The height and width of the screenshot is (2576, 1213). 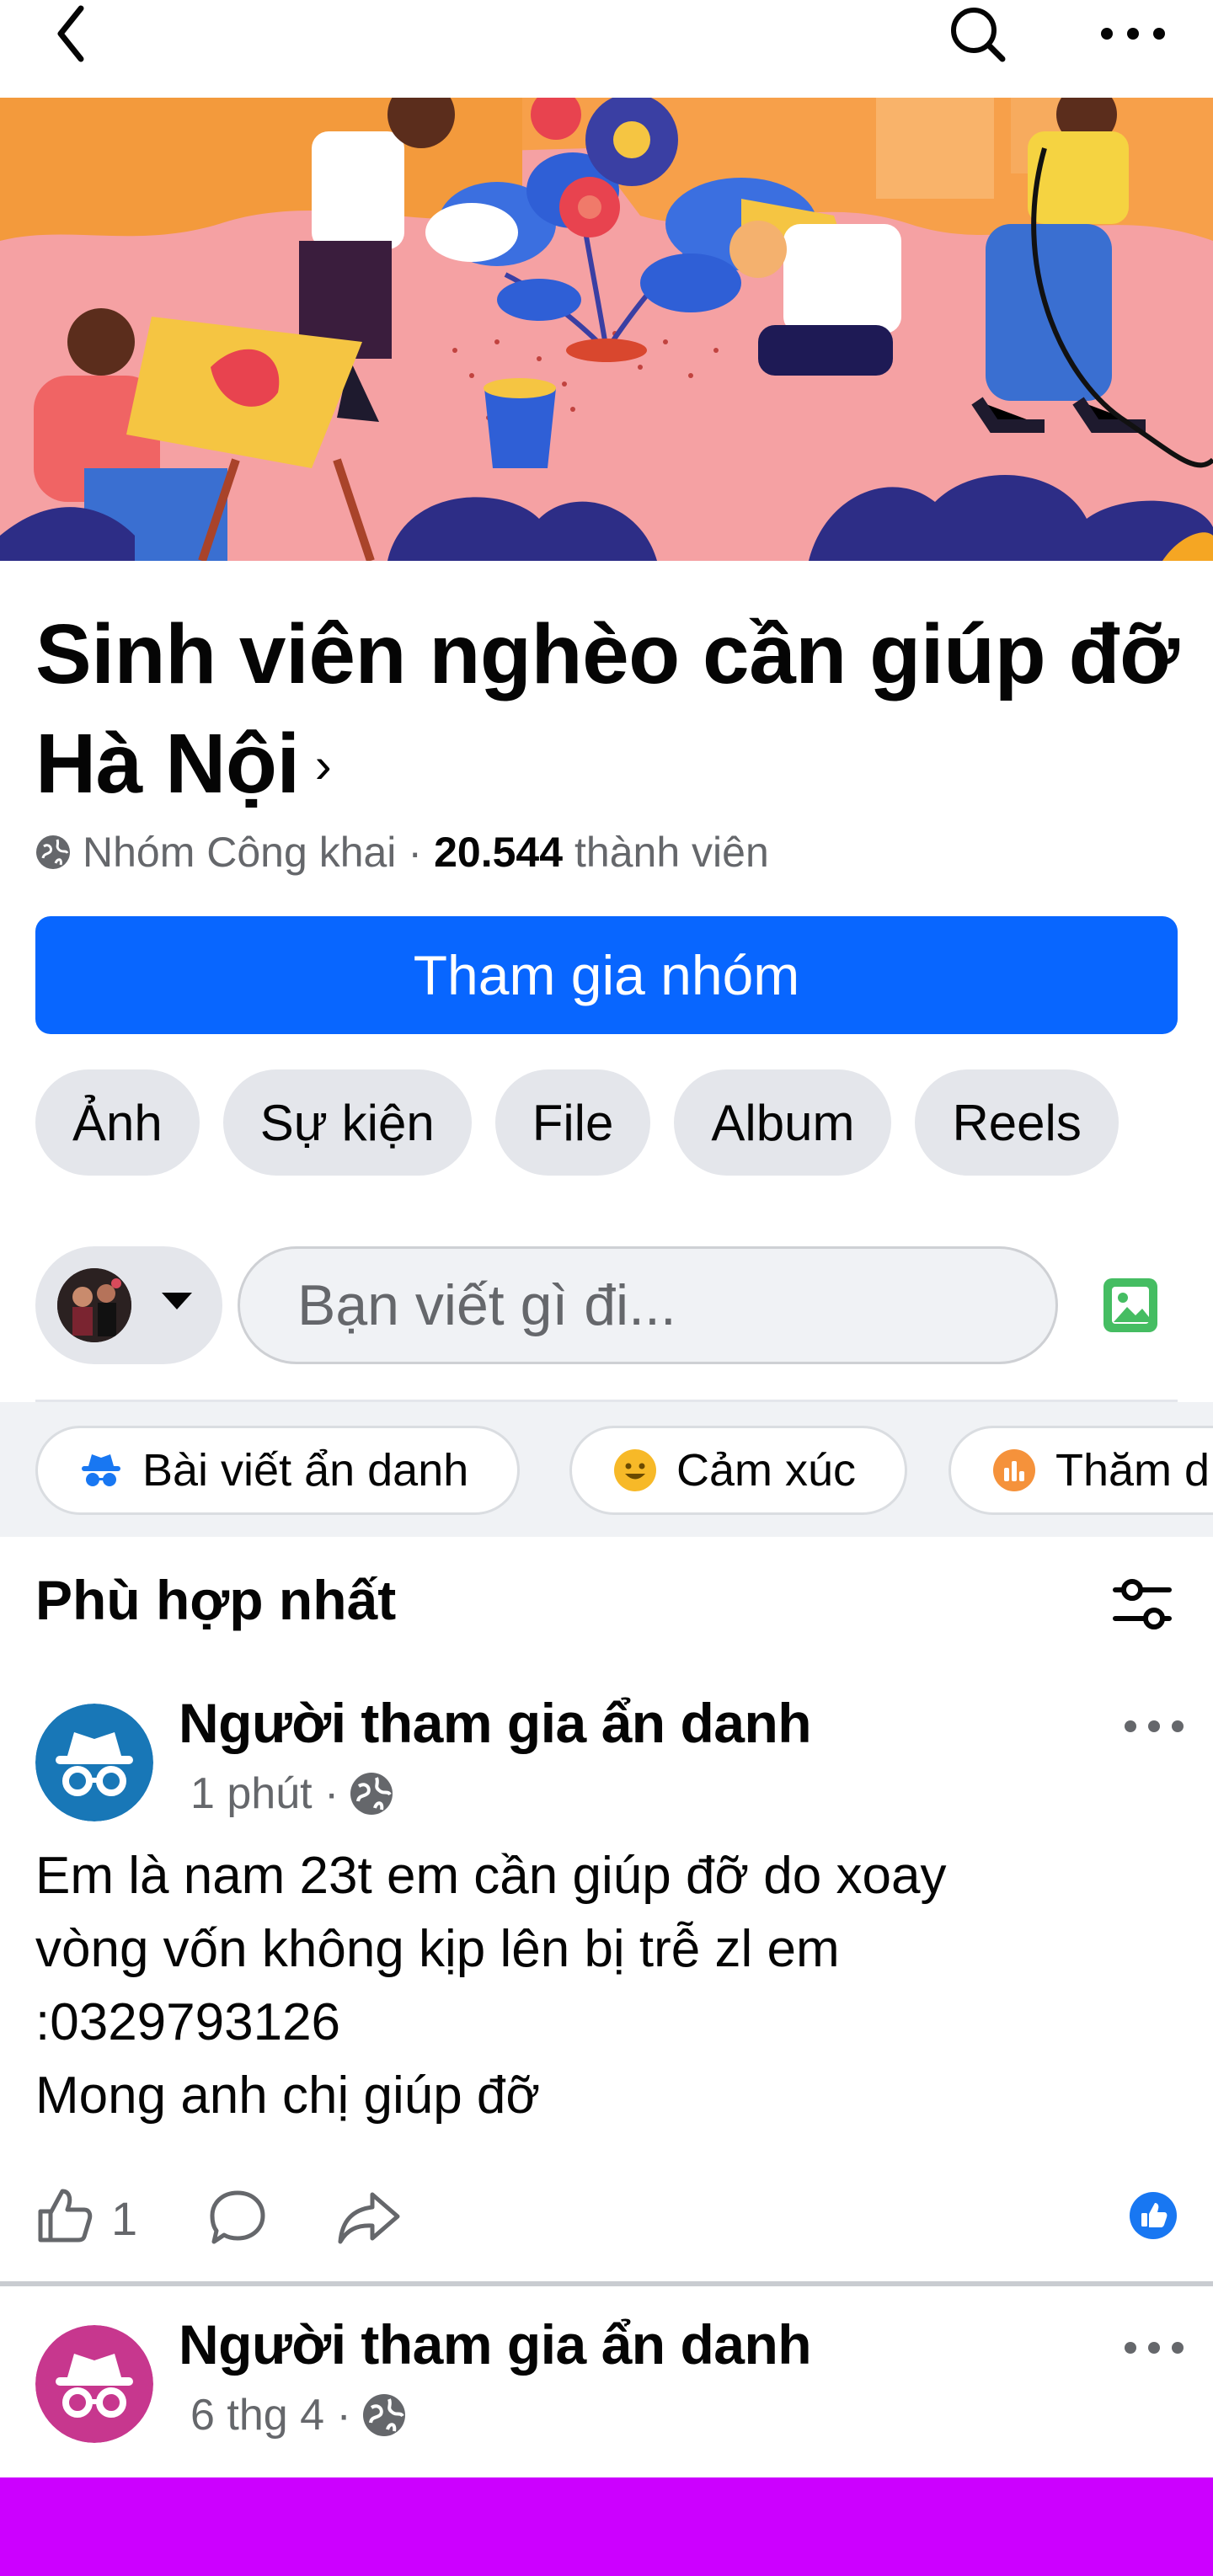 I want to click on tab-files: File, so click(x=572, y=1122).